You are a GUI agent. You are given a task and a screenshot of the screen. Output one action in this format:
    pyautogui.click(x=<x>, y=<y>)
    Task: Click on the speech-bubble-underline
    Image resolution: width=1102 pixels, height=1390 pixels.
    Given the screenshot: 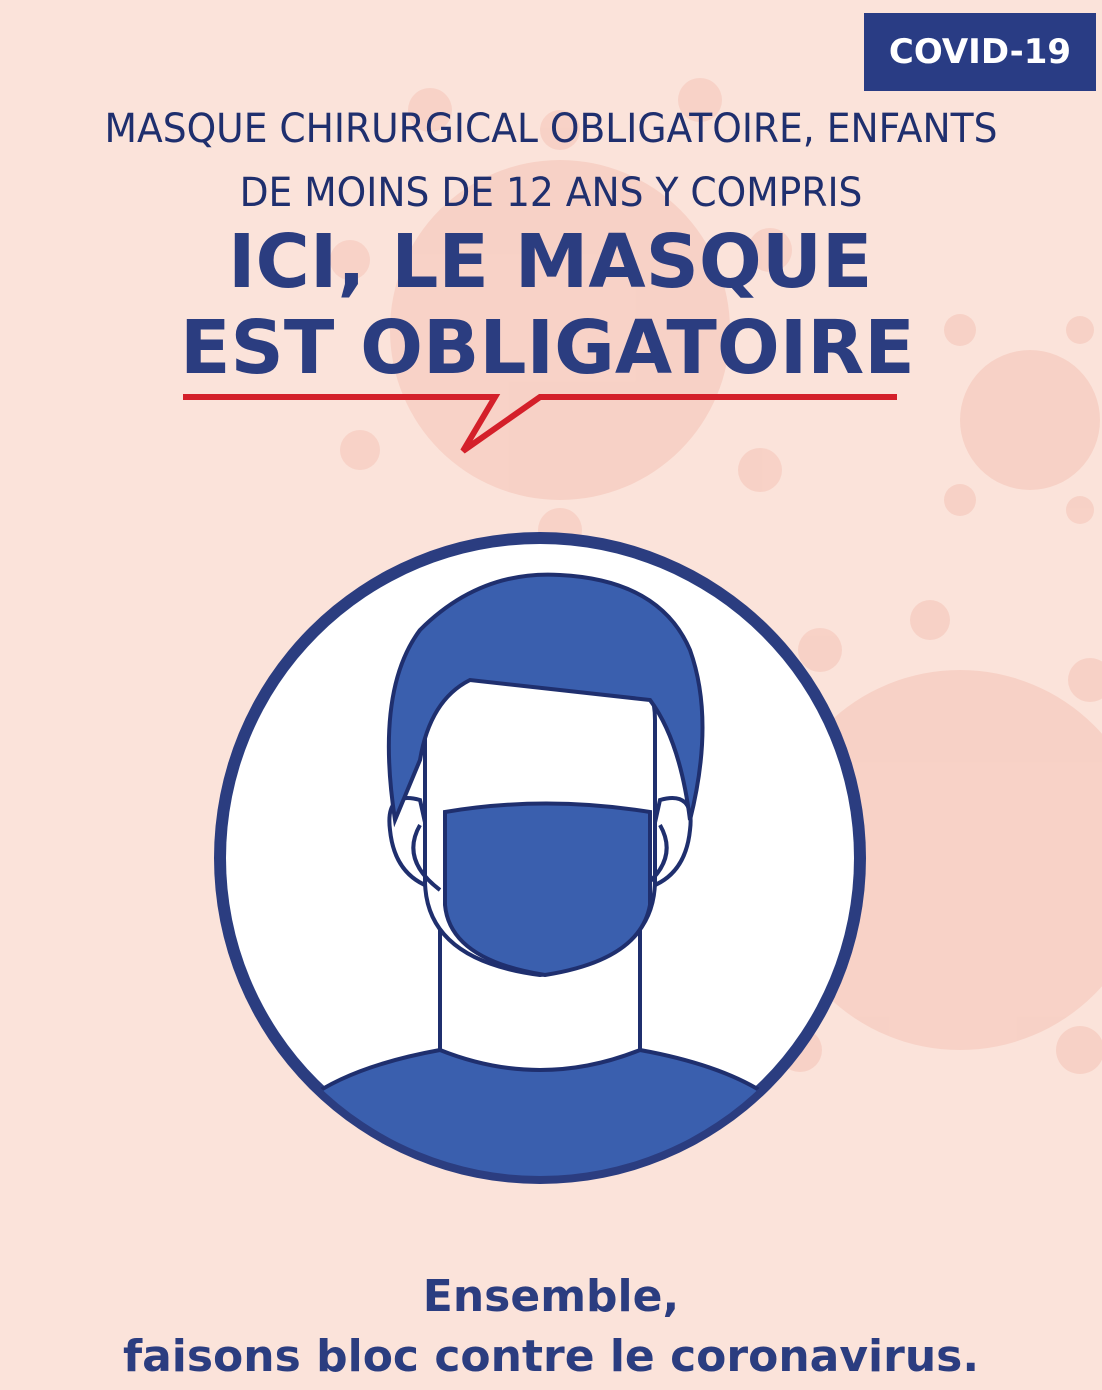 What is the action you would take?
    pyautogui.click(x=540, y=424)
    